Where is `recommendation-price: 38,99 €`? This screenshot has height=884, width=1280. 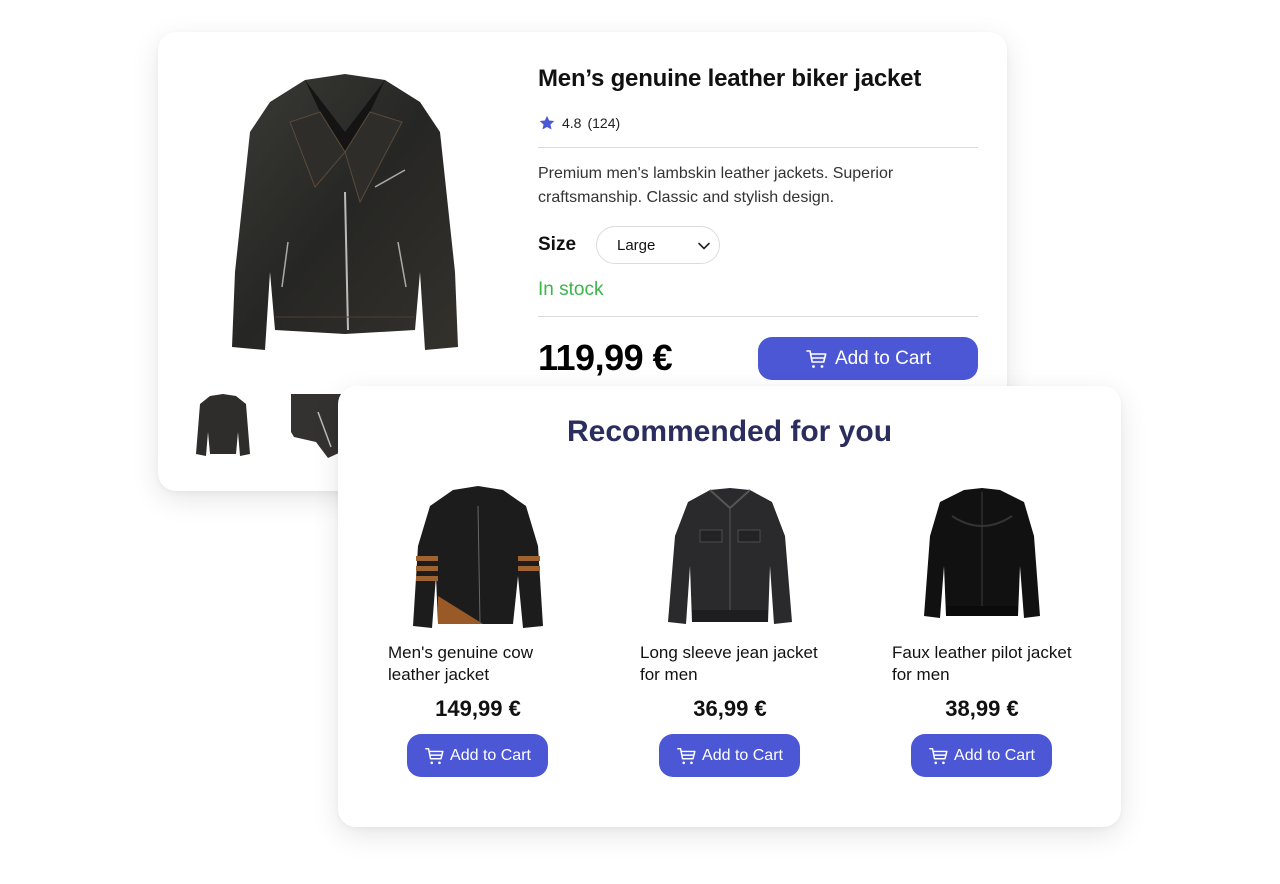
recommendation-price: 38,99 € is located at coordinates (982, 708).